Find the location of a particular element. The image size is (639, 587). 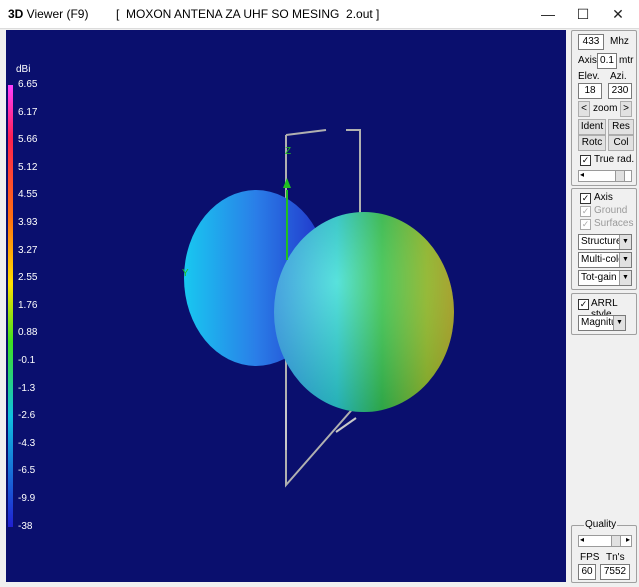

gain-select: Tot-gain ▼ is located at coordinates (605, 278).